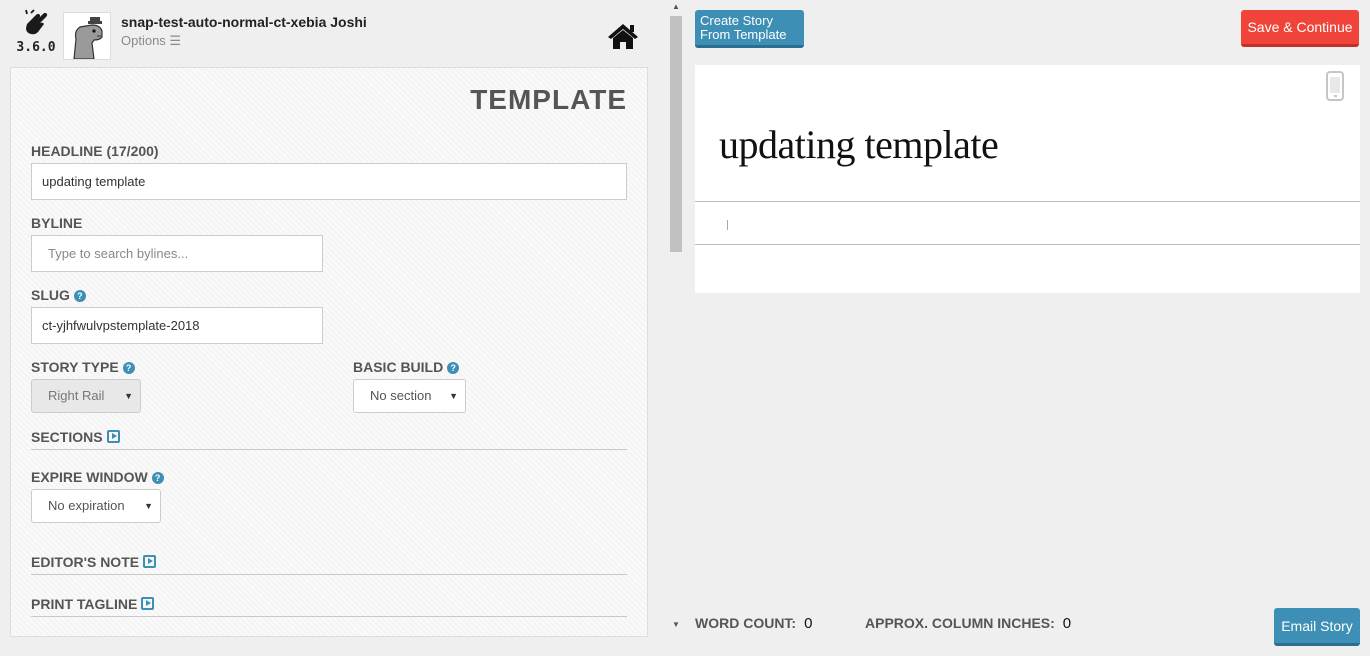 Image resolution: width=1370 pixels, height=656 pixels. What do you see at coordinates (960, 623) in the screenshot?
I see `column-inches-label: APPROX. COLUMN INCHES:` at bounding box center [960, 623].